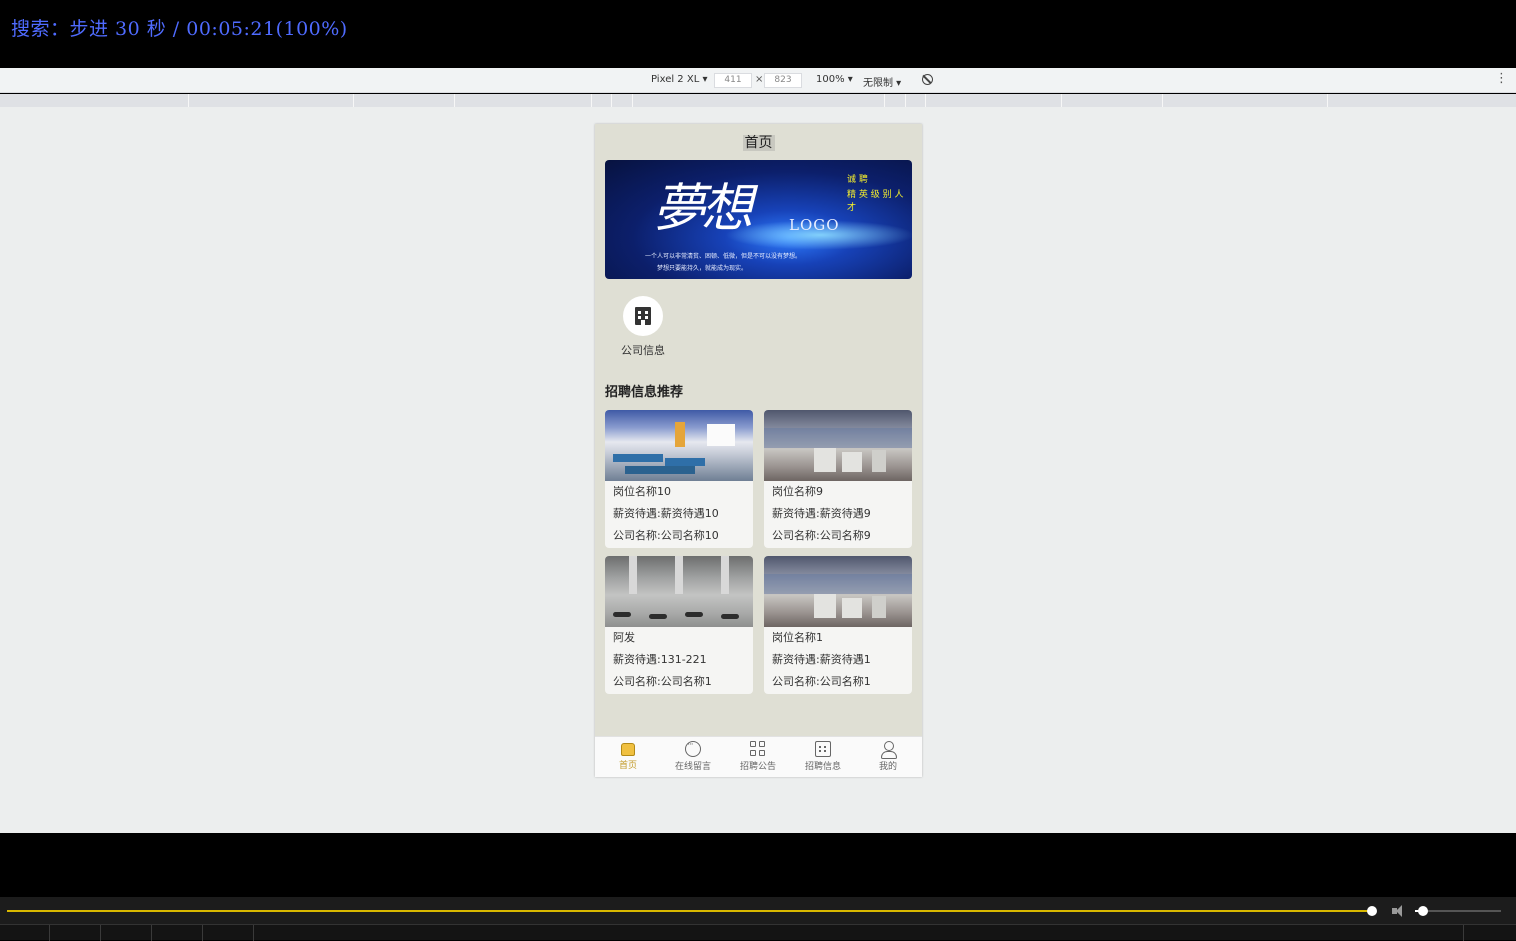 Image resolution: width=1516 pixels, height=941 pixels. I want to click on calendar-icon, so click(823, 749).